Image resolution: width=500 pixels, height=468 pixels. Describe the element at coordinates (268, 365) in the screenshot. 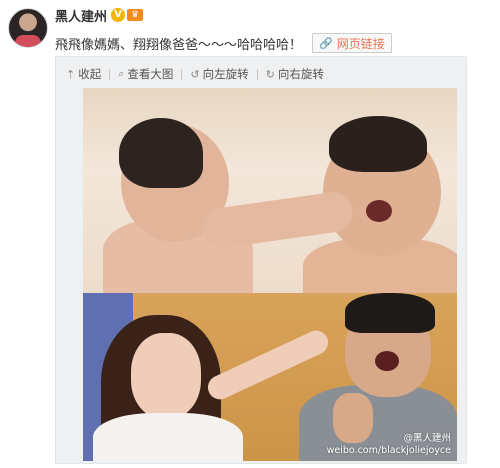

I see `woman-arm` at that location.